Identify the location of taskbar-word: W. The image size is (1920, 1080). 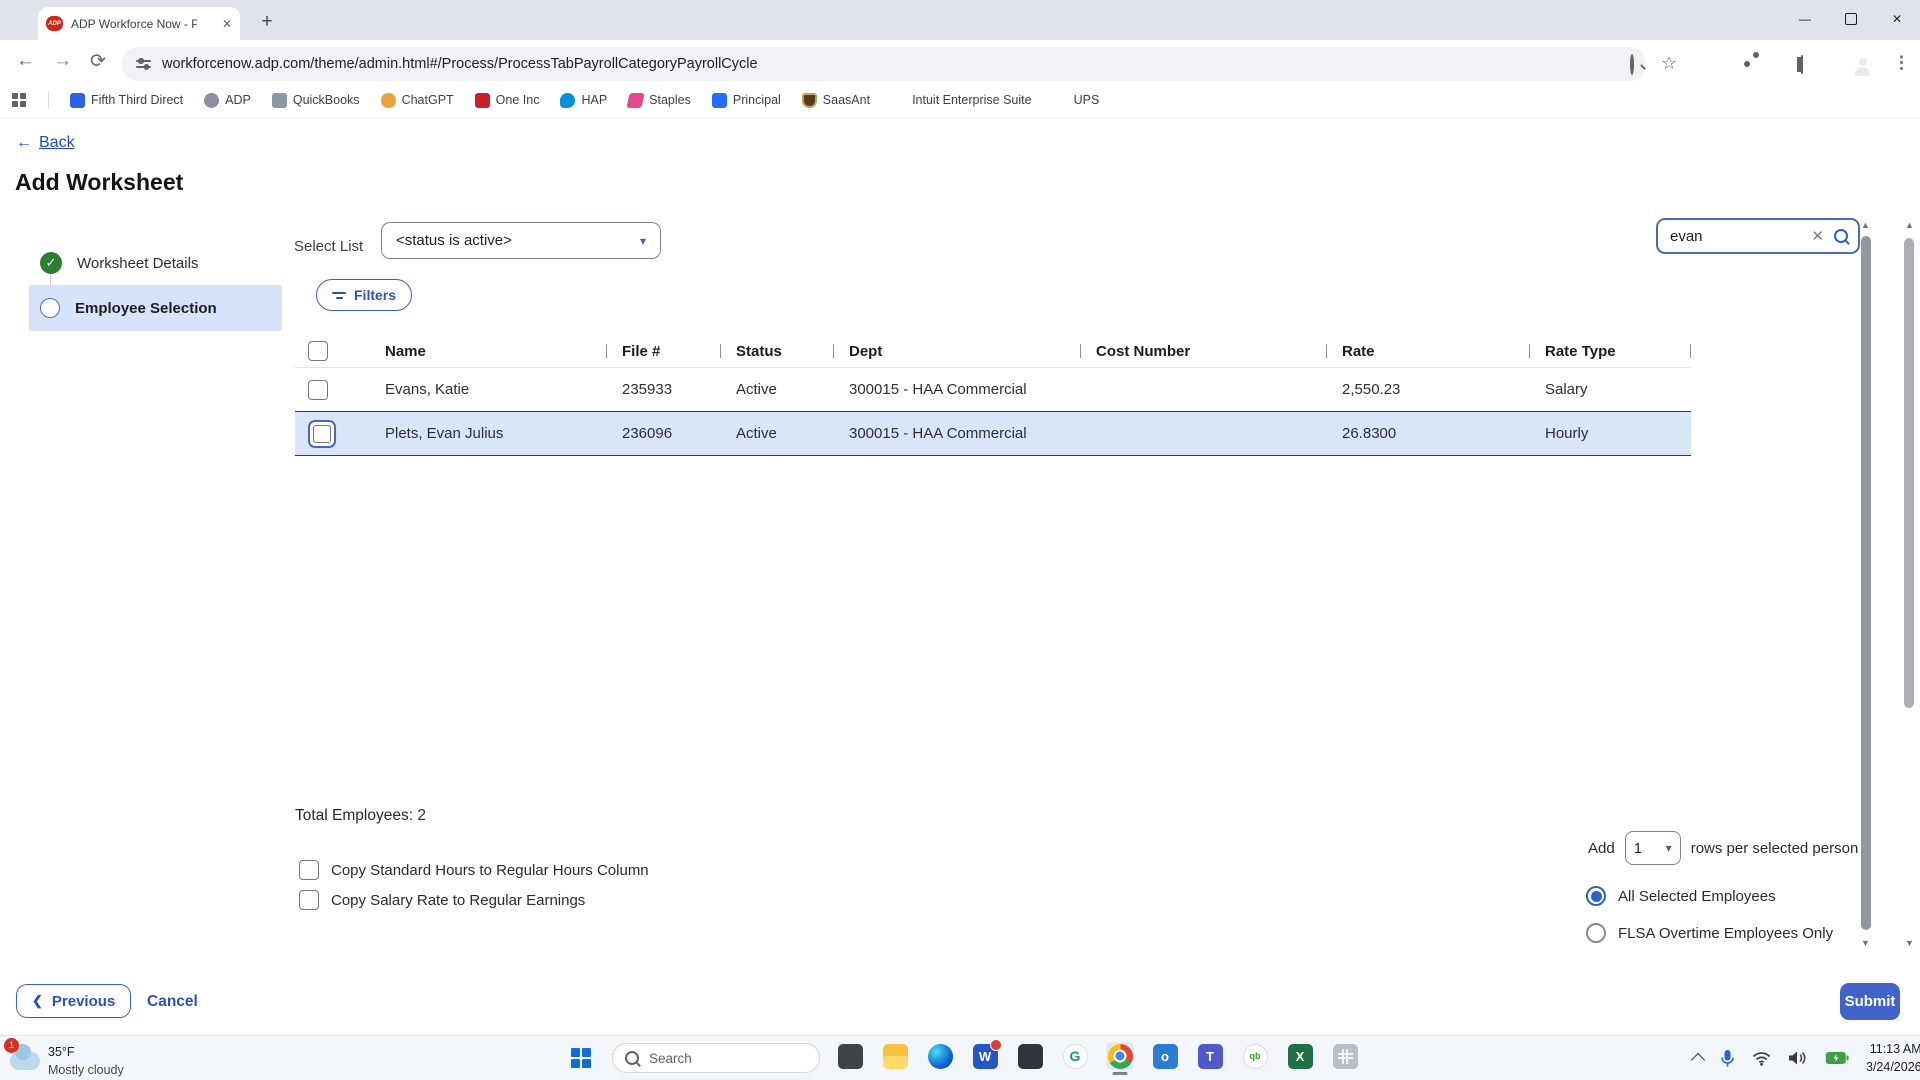
(986, 1054).